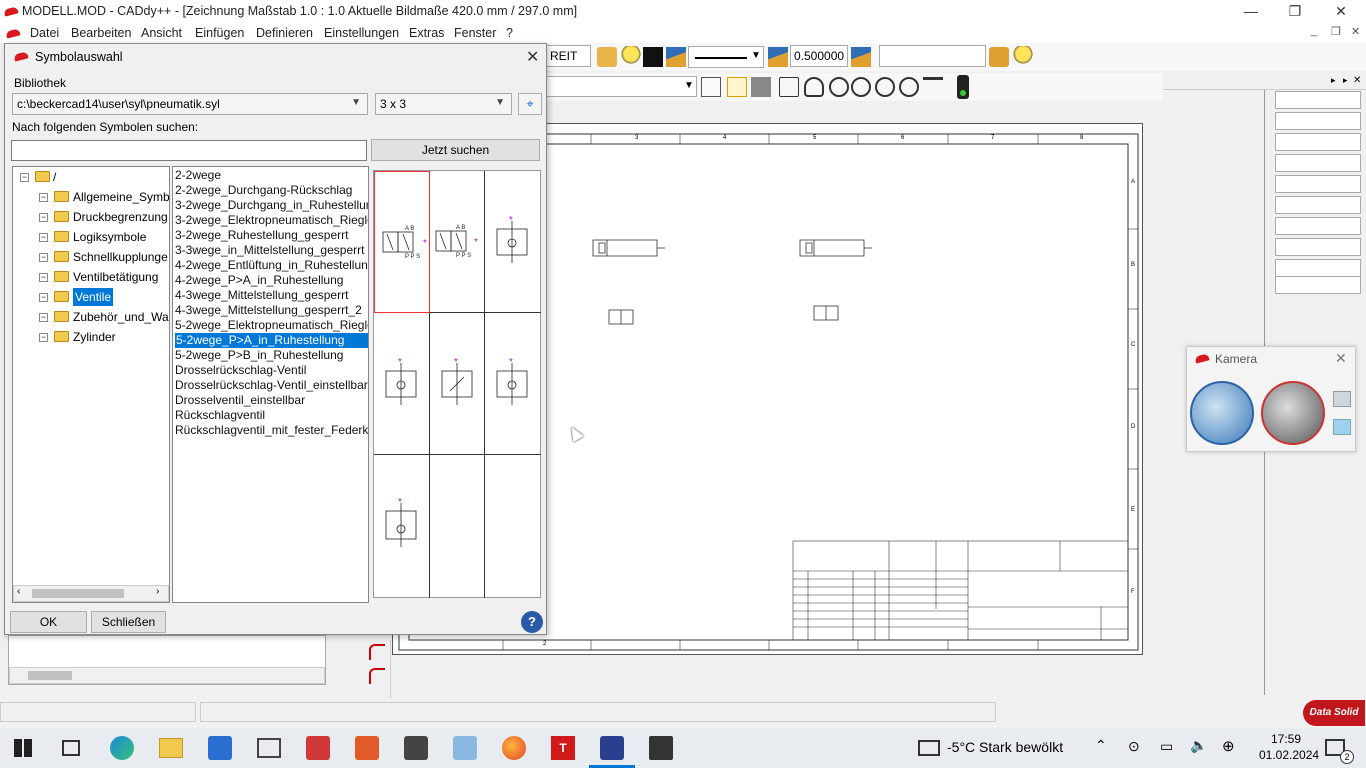  I want to click on menu-extras: Extras, so click(426, 33).